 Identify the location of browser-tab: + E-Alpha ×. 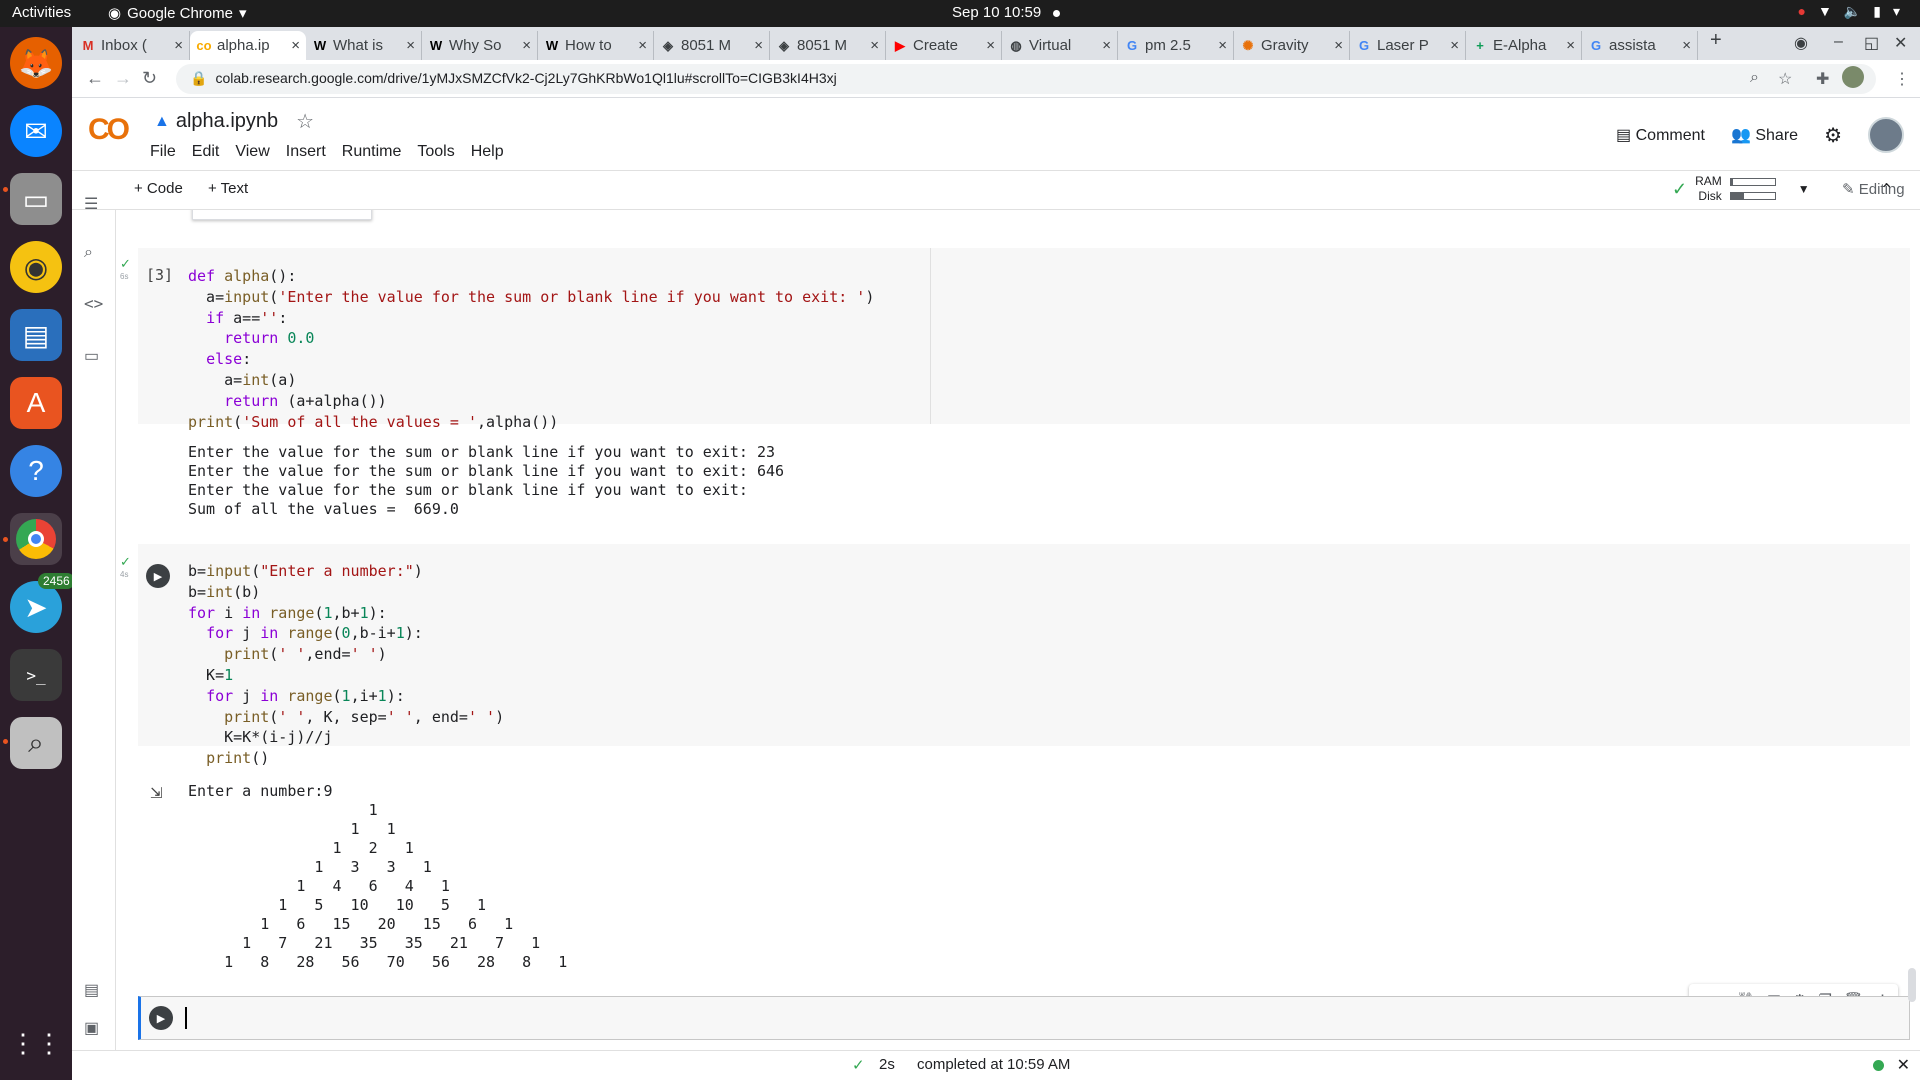
(1524, 45).